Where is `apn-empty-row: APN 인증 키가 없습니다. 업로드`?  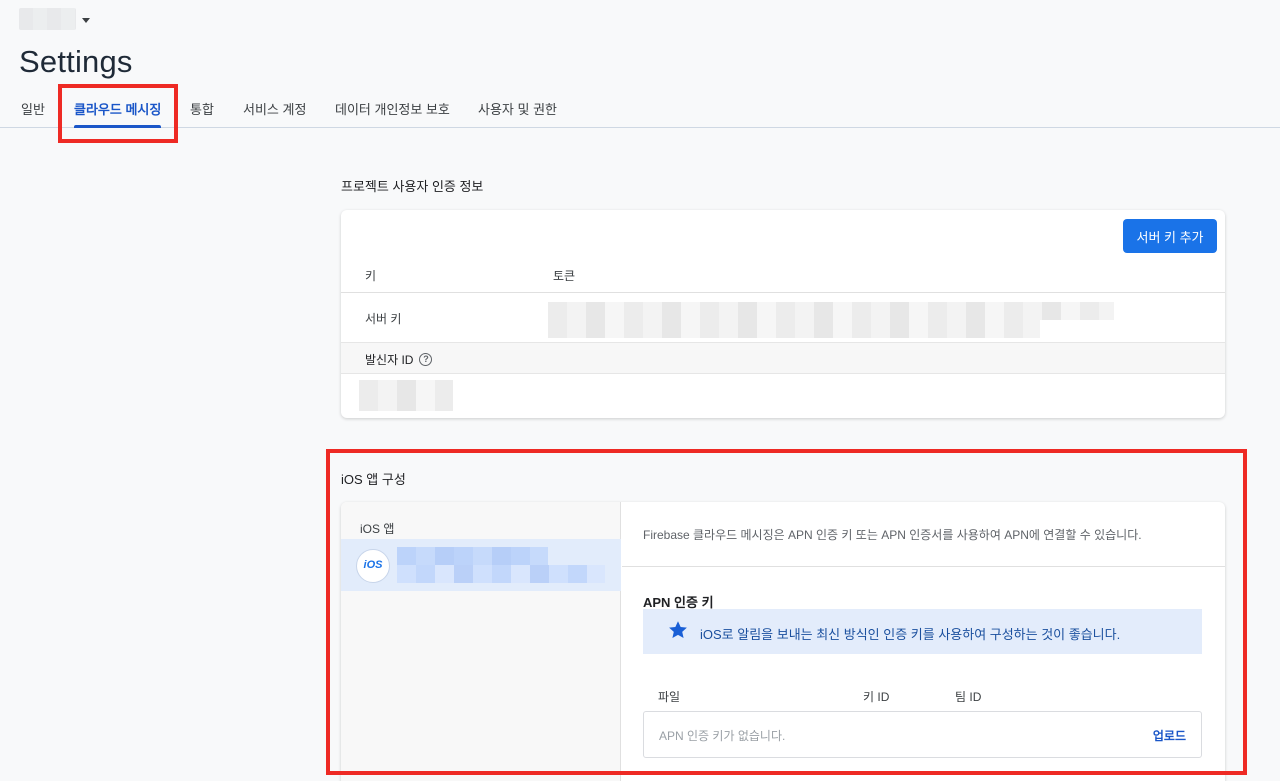
apn-empty-row: APN 인증 키가 없습니다. 업로드 is located at coordinates (922, 734).